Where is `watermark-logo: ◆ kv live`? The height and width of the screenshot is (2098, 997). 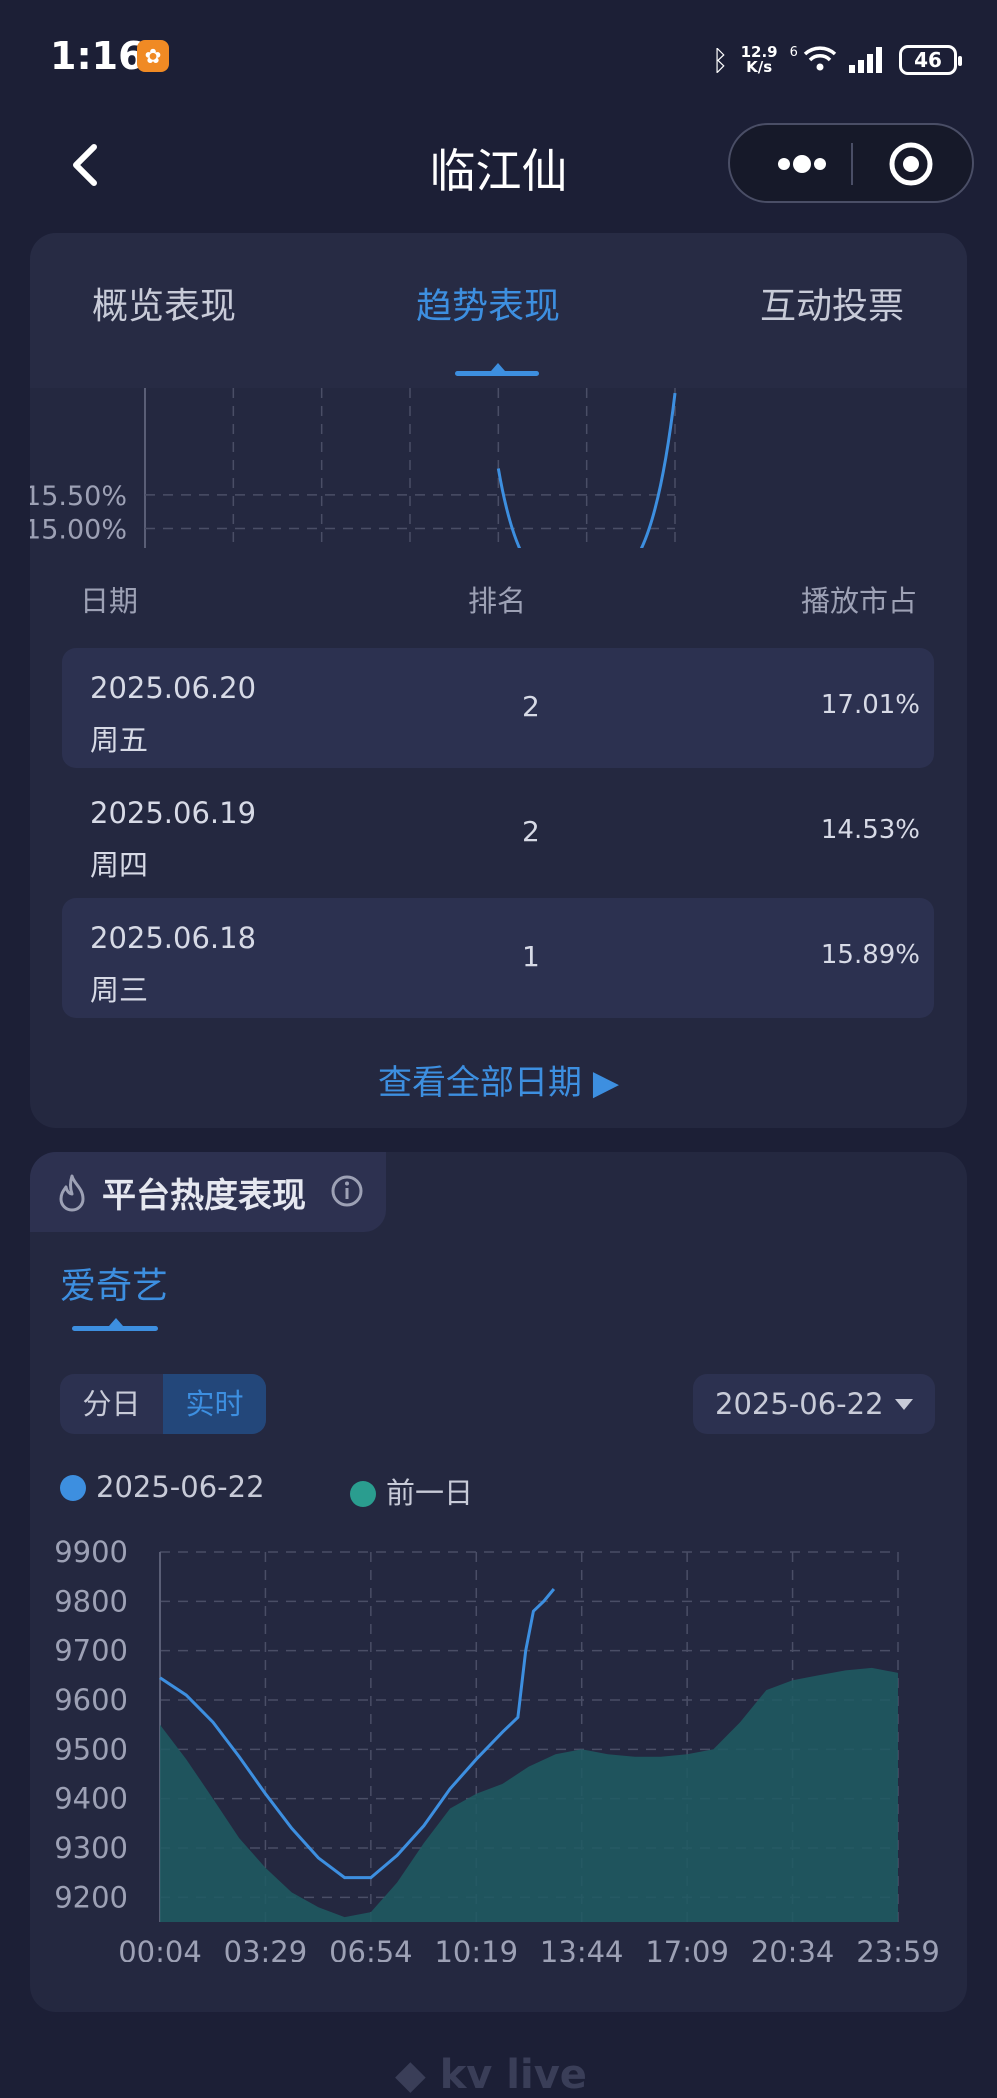 watermark-logo: ◆ kv live is located at coordinates (491, 2075).